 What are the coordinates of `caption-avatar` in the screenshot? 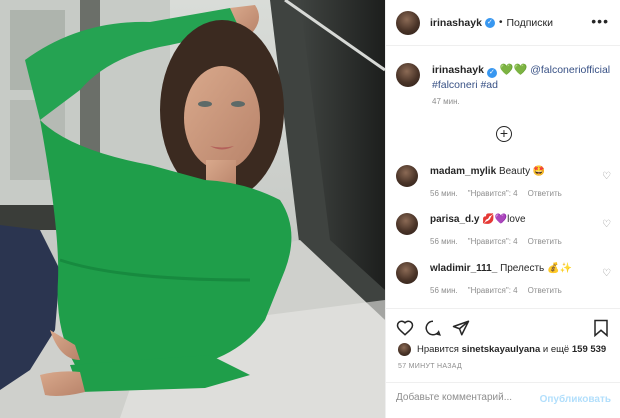 It's located at (408, 75).